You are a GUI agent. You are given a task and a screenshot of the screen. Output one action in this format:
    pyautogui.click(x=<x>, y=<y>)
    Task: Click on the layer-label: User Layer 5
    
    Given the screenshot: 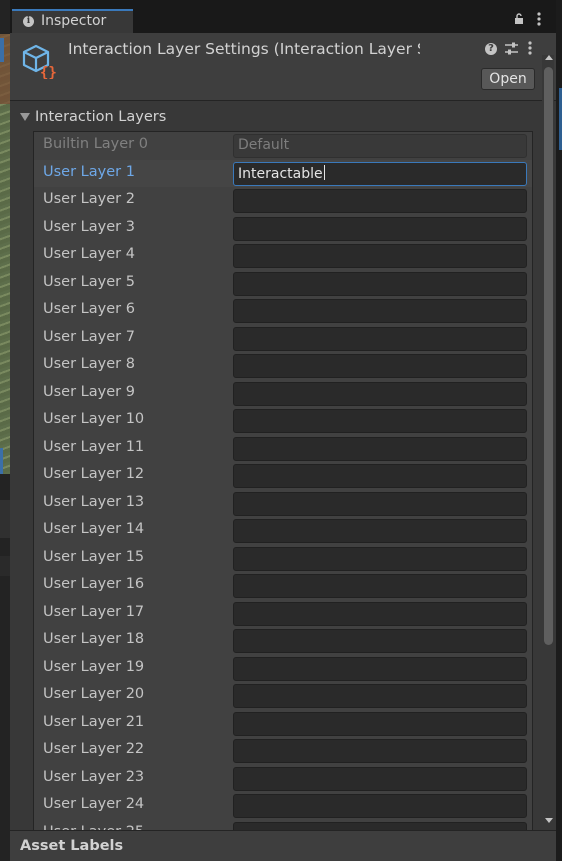 What is the action you would take?
    pyautogui.click(x=89, y=281)
    